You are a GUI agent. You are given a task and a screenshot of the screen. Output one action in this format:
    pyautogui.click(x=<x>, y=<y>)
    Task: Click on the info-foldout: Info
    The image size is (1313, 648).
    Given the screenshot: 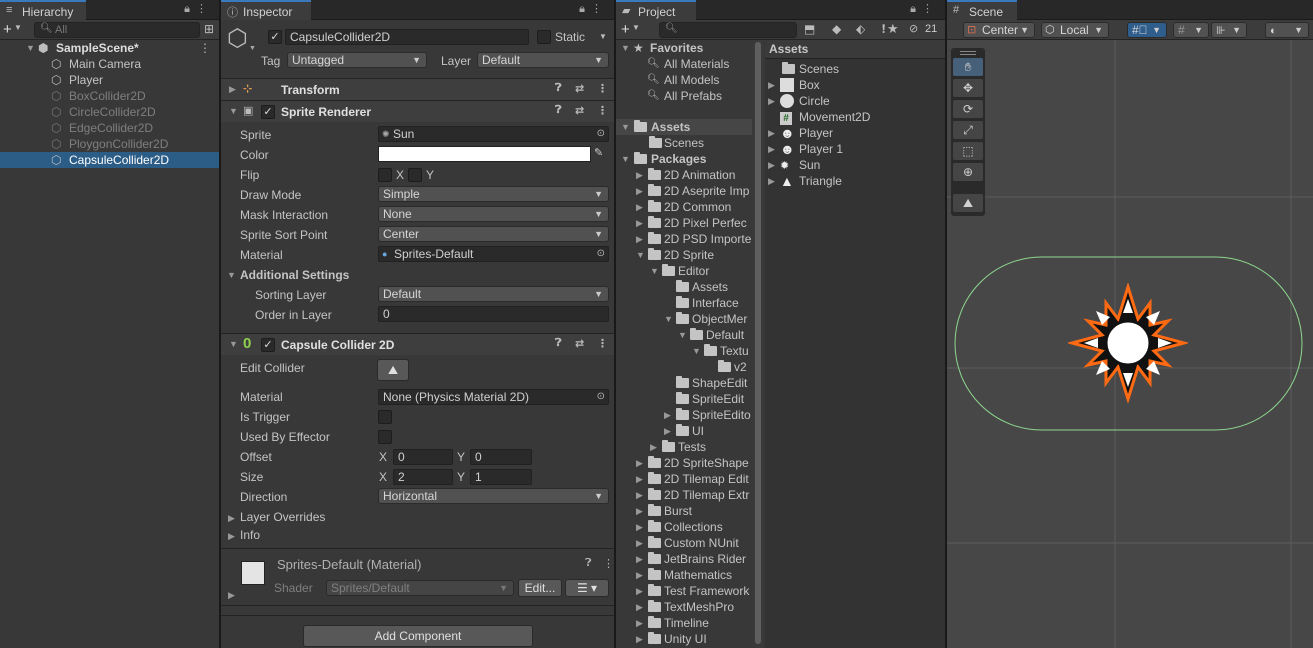 What is the action you would take?
    pyautogui.click(x=250, y=535)
    